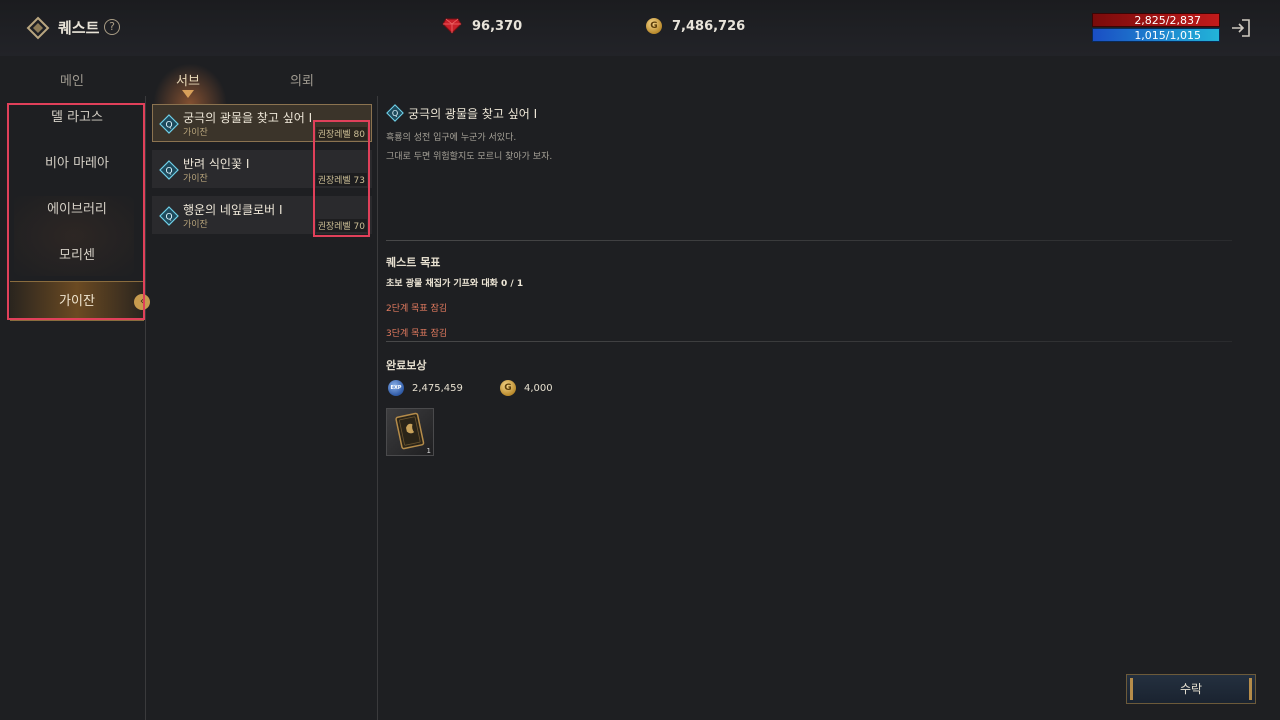 The width and height of the screenshot is (1280, 720). I want to click on quest-tabs: 메인 서브 의뢰, so click(190, 82).